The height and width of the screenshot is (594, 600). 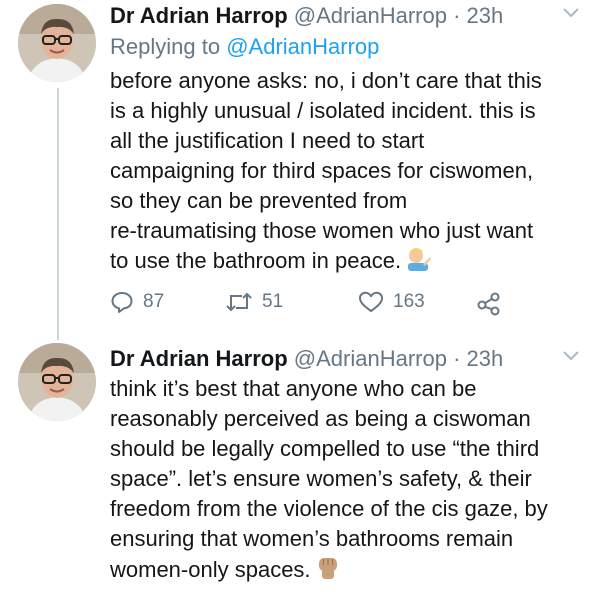 What do you see at coordinates (273, 301) in the screenshot?
I see `retweet-count: 51` at bounding box center [273, 301].